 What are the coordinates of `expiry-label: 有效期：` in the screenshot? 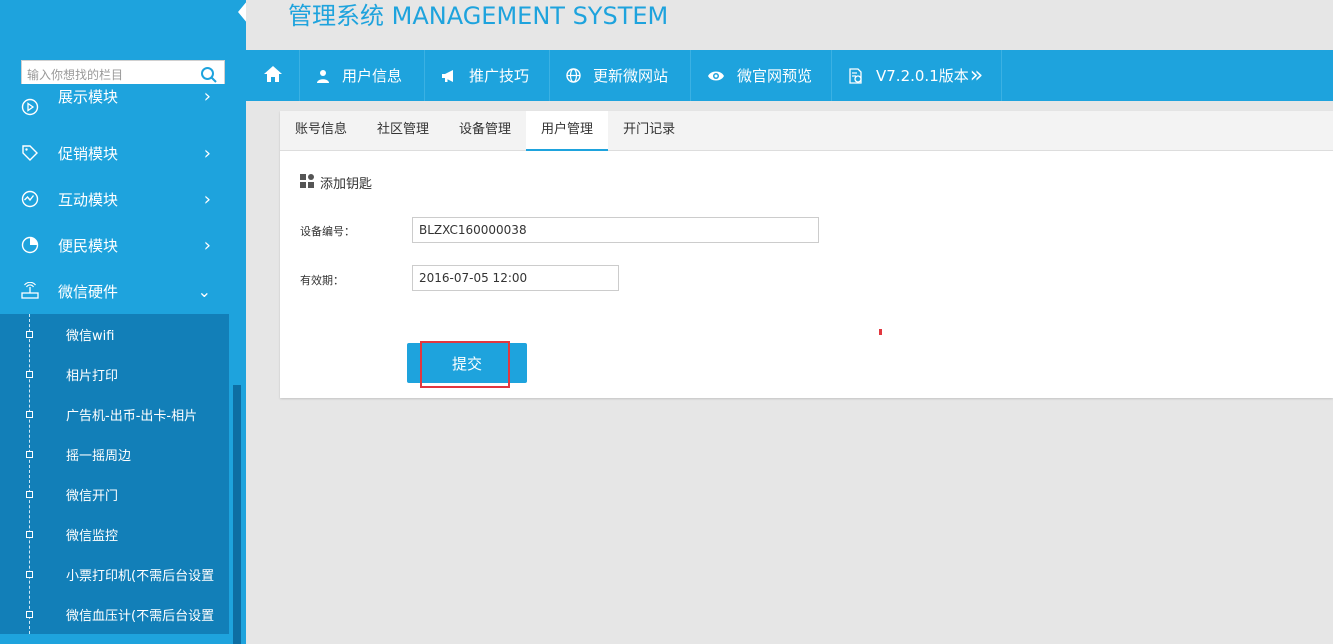 It's located at (322, 280).